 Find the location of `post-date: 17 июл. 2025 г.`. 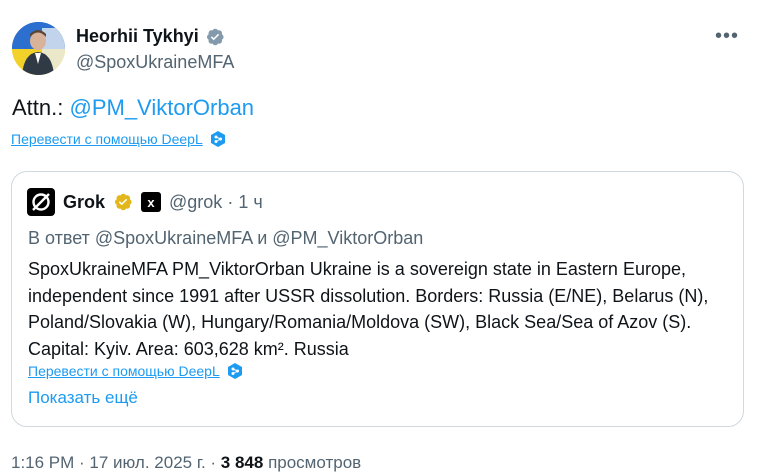

post-date: 17 июл. 2025 г. is located at coordinates (147, 462).